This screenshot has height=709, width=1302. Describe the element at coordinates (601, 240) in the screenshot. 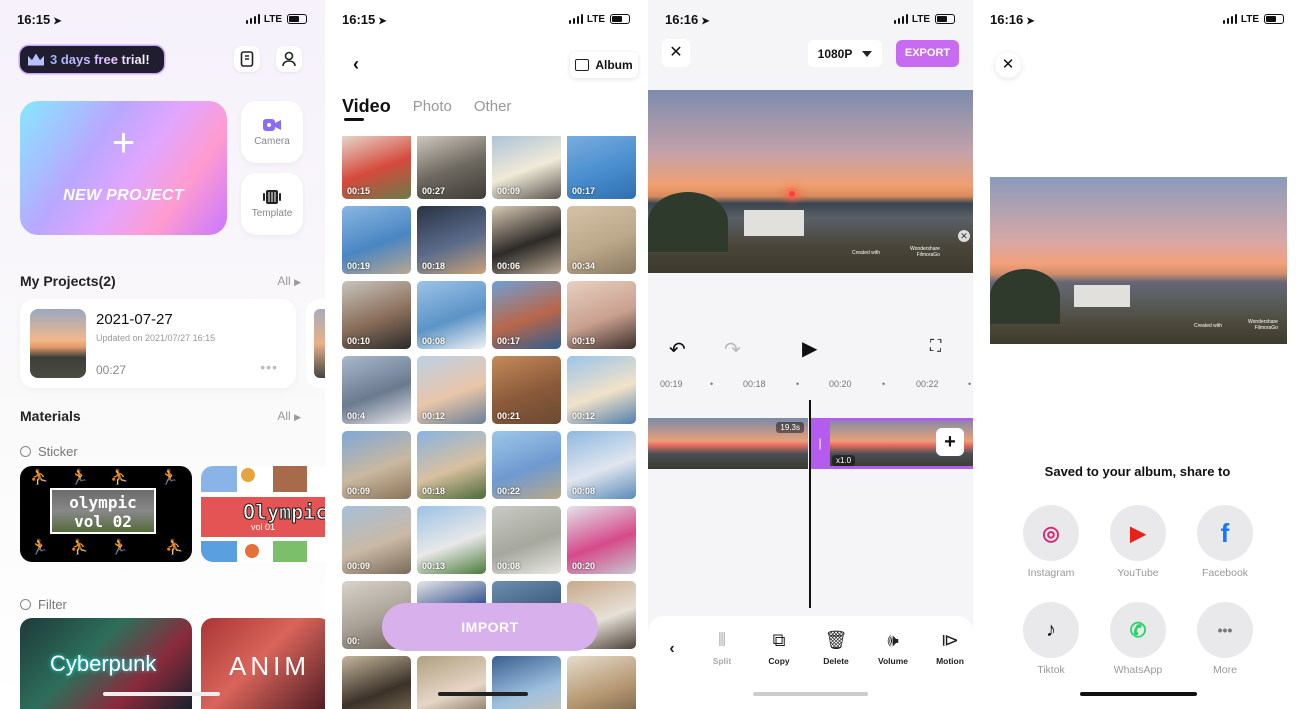

I see `media-thumbnail: 00:34` at that location.